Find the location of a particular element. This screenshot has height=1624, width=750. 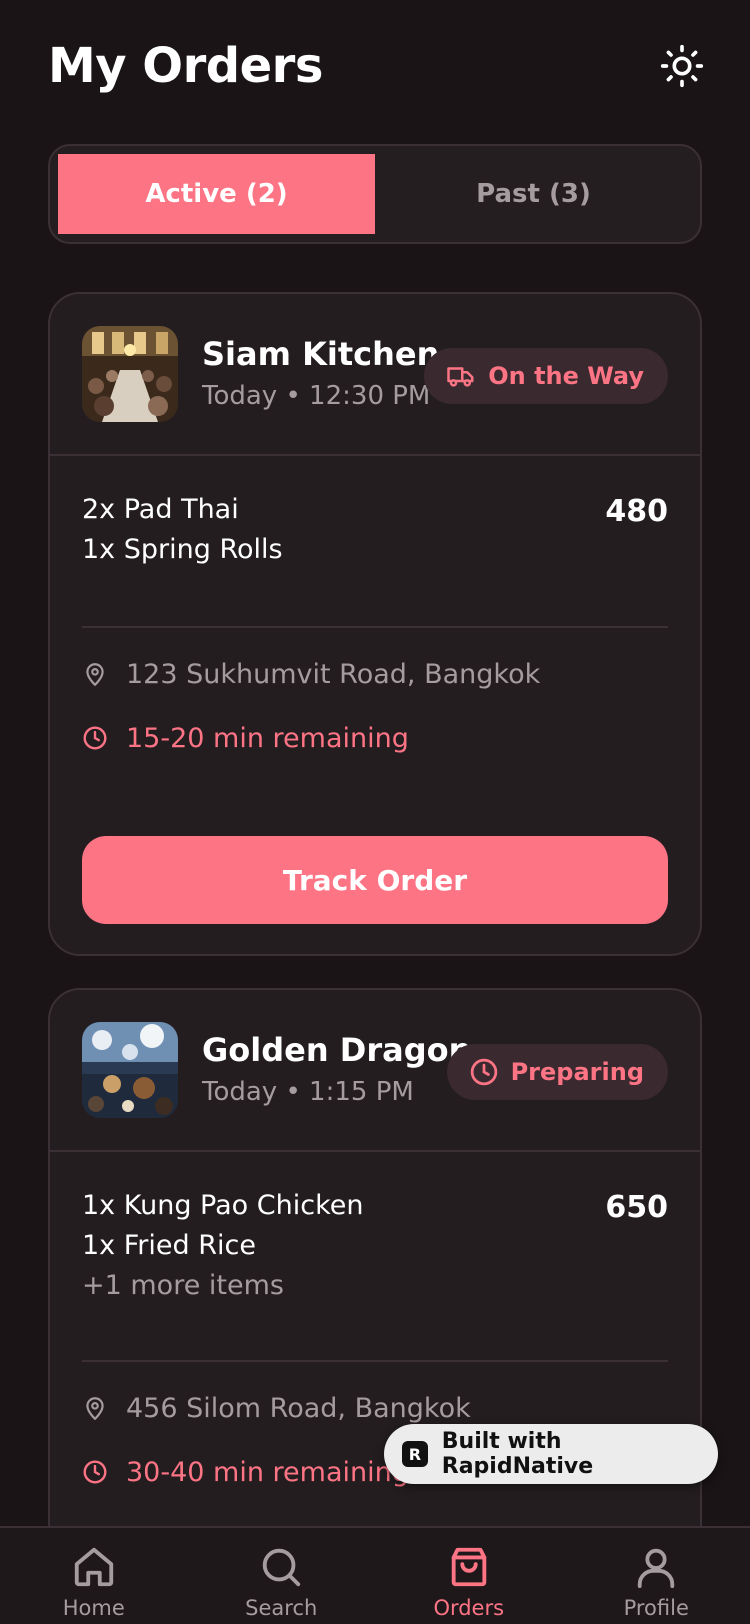

eta-row: 15-20 min remaining is located at coordinates (375, 738).